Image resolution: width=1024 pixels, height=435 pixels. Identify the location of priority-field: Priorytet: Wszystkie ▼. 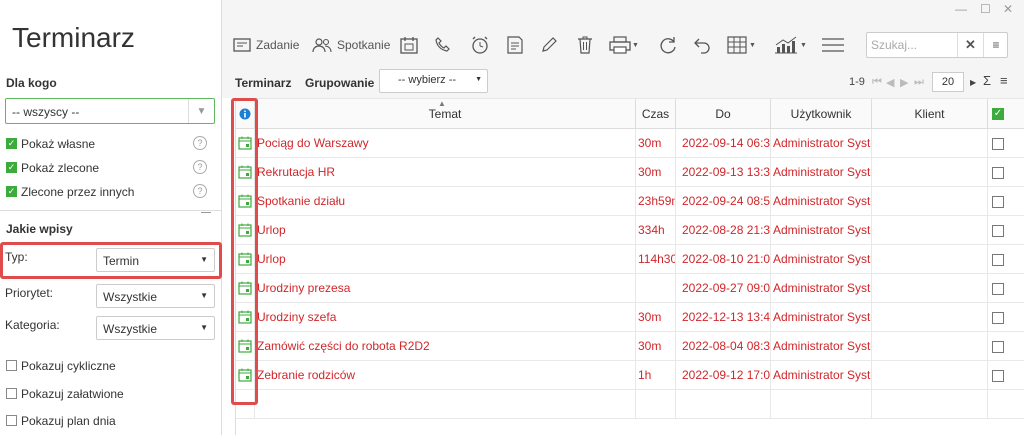
(111, 296).